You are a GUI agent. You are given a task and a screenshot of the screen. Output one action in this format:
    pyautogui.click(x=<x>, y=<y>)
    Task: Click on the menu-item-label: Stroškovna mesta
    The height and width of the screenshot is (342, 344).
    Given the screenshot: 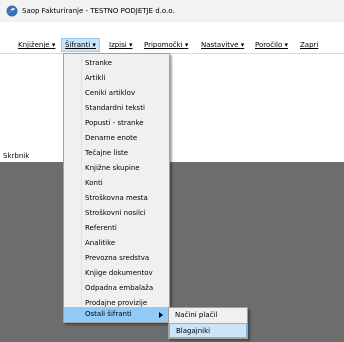 What is the action you would take?
    pyautogui.click(x=116, y=198)
    